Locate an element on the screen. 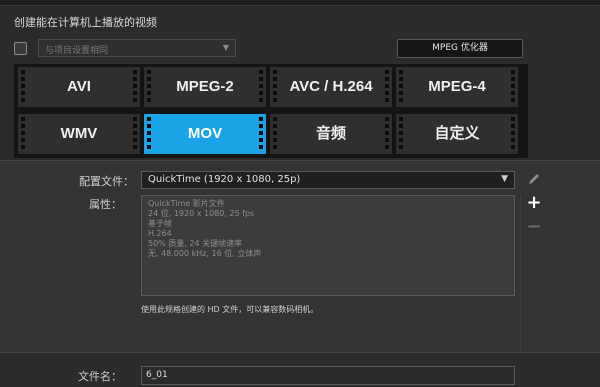 This screenshot has width=600, height=387. property-line: 无, 48.000 kHz, 16 位, 立体声 is located at coordinates (205, 253).